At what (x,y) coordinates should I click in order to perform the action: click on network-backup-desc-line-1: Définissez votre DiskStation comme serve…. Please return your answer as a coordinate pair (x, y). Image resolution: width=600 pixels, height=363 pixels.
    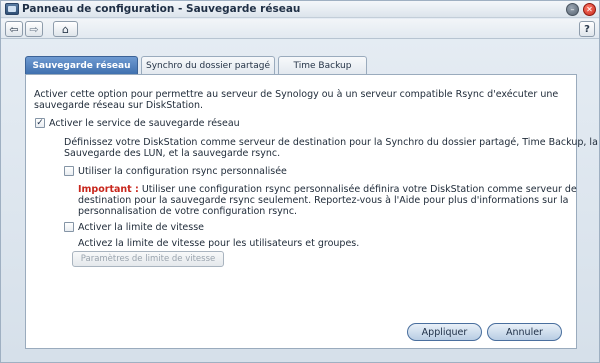
    Looking at the image, I should click on (331, 142).